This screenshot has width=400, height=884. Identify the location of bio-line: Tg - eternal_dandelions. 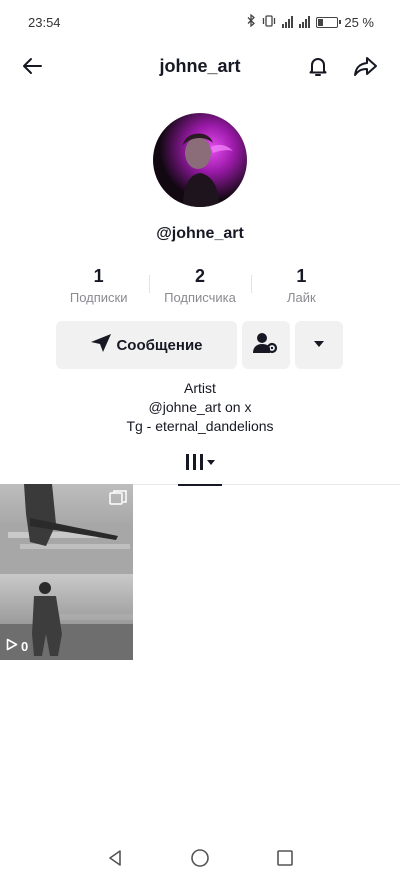
(200, 426).